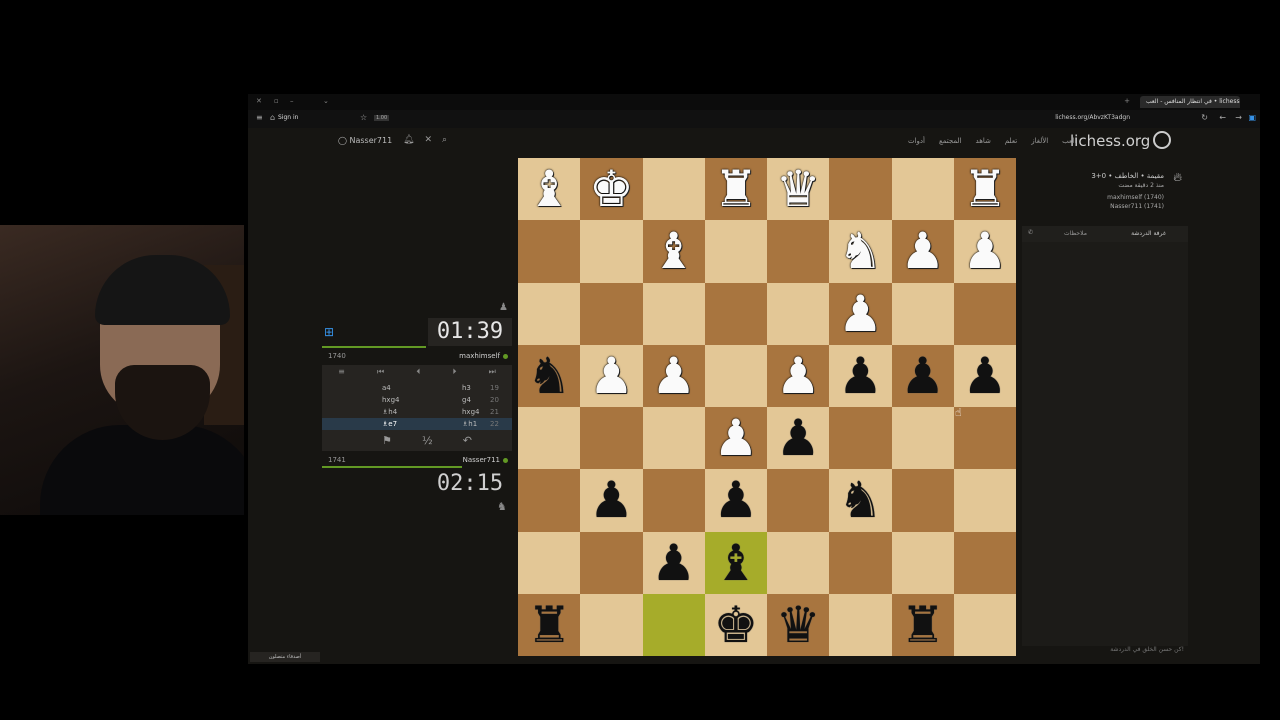  I want to click on tab-chat: غرفة الدردشة, so click(1148, 233).